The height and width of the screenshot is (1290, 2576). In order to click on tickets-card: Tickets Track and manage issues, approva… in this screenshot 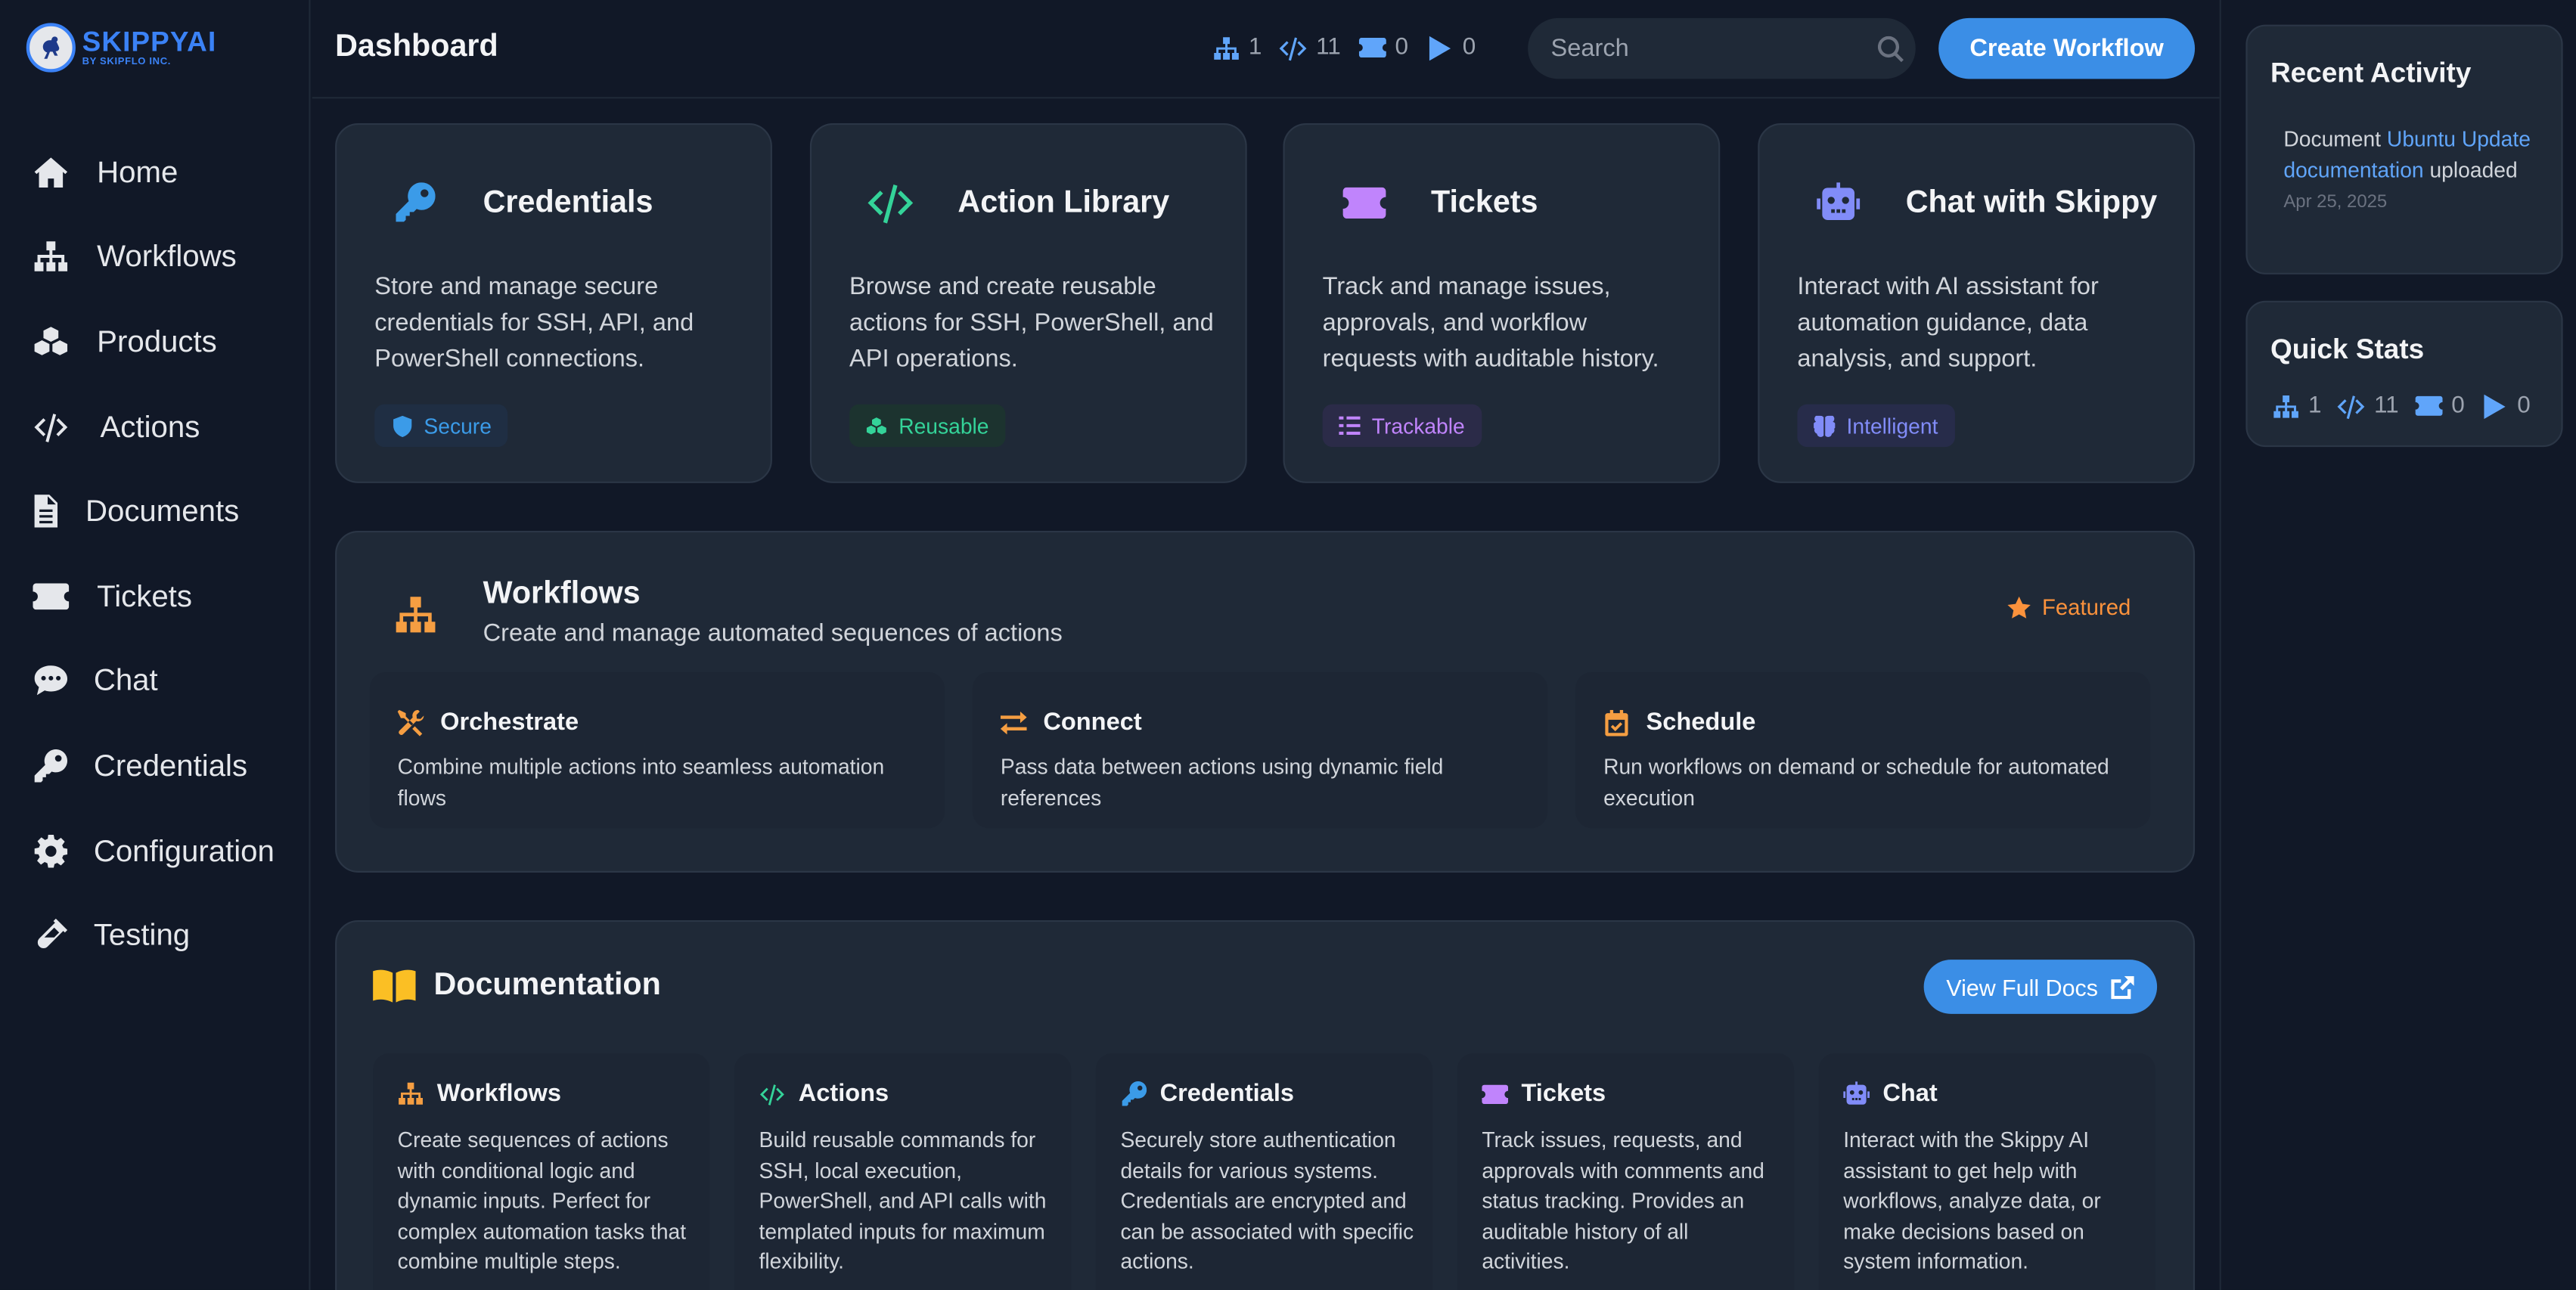, I will do `click(1502, 302)`.